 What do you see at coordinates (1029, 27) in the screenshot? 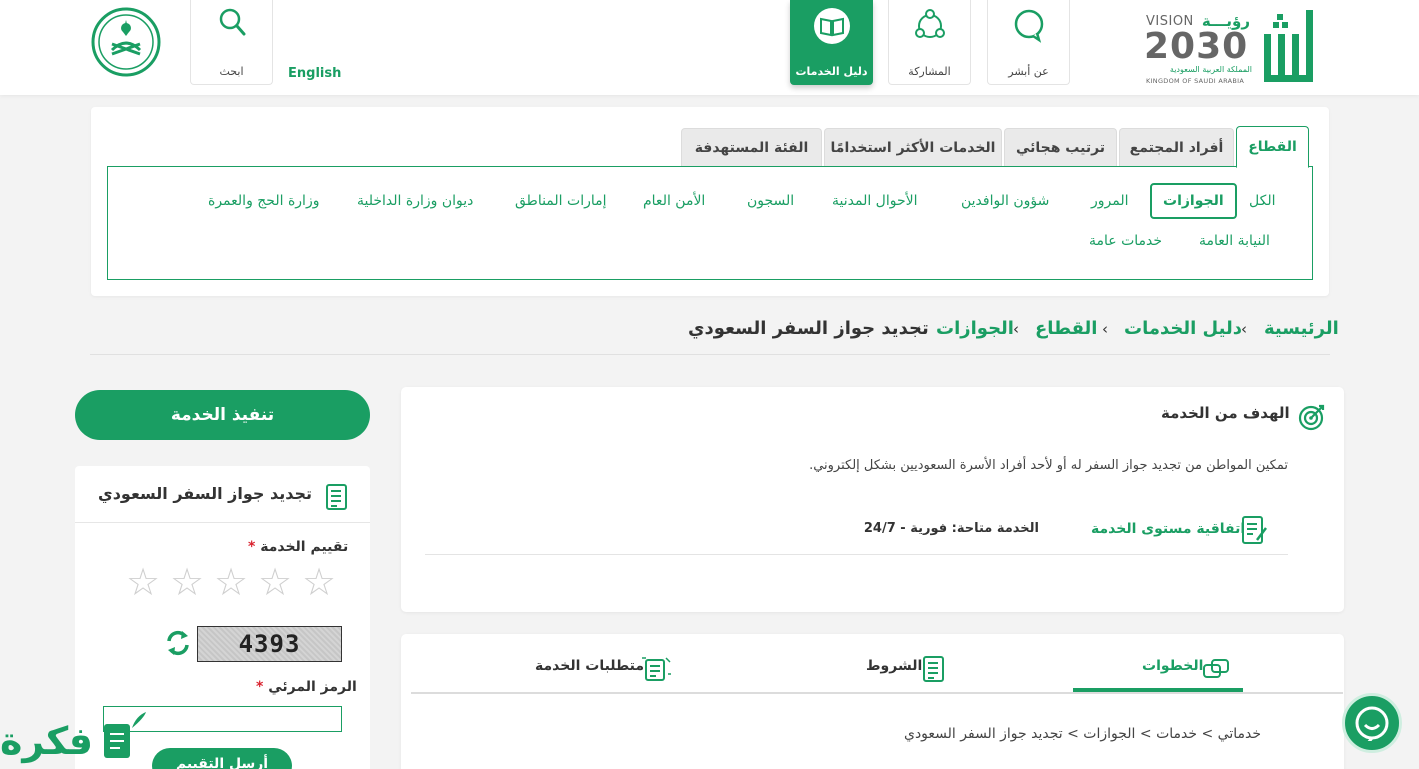
I see `chat-icon` at bounding box center [1029, 27].